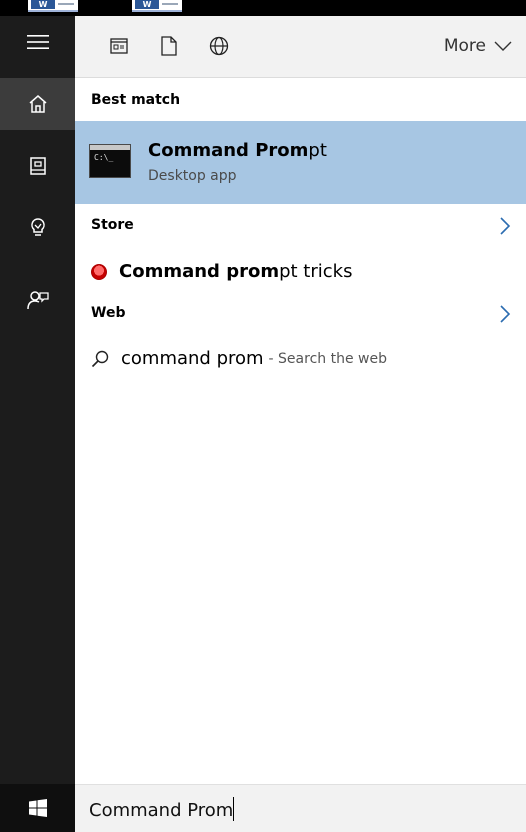 The height and width of the screenshot is (832, 526). Describe the element at coordinates (233, 809) in the screenshot. I see `text-caret` at that location.